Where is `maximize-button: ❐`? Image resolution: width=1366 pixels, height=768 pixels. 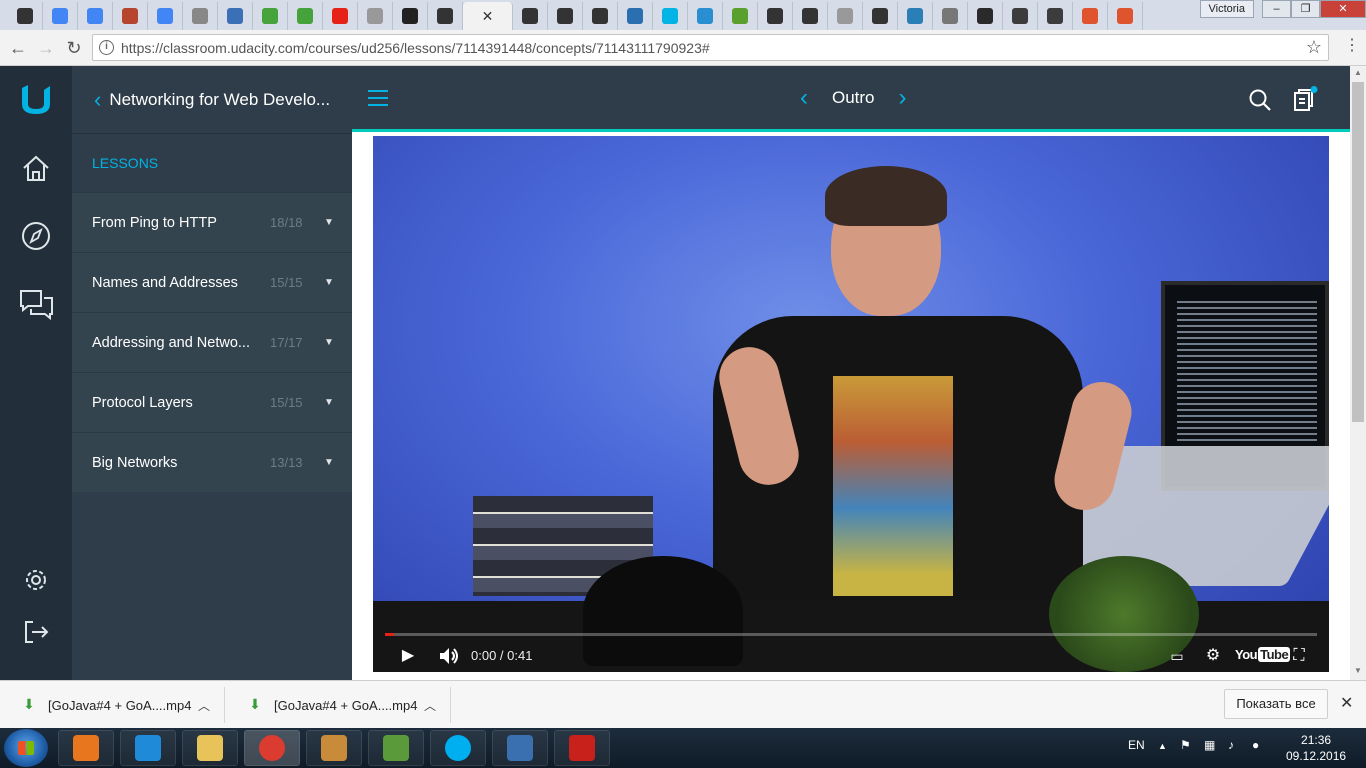 maximize-button: ❐ is located at coordinates (1305, 9).